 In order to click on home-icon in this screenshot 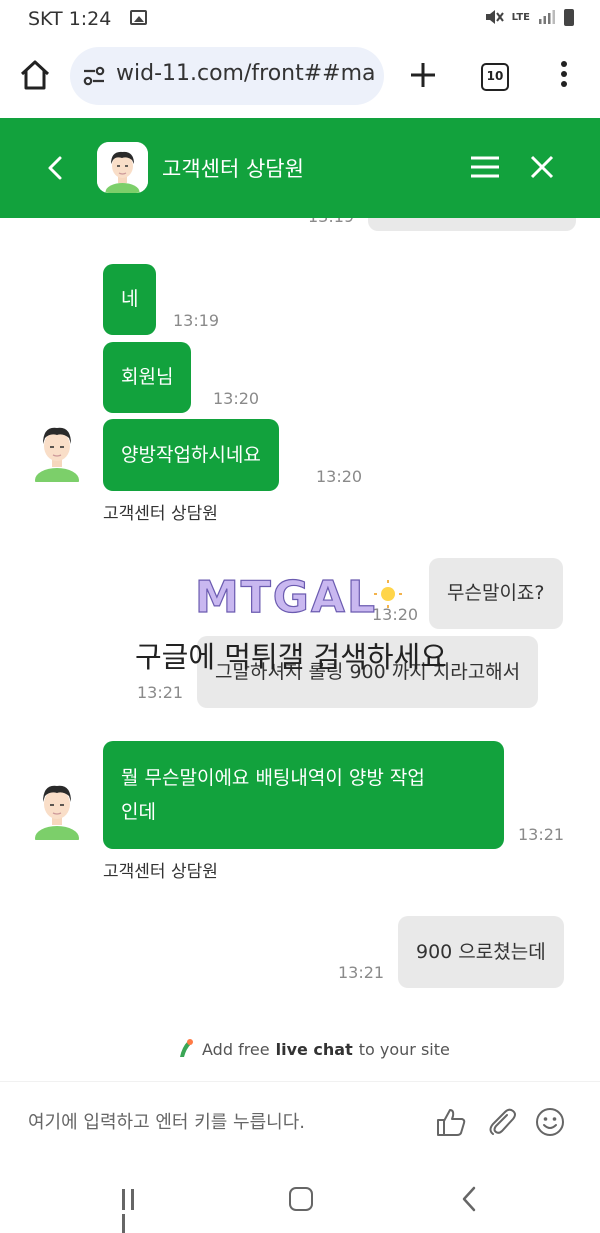, I will do `click(35, 75)`.